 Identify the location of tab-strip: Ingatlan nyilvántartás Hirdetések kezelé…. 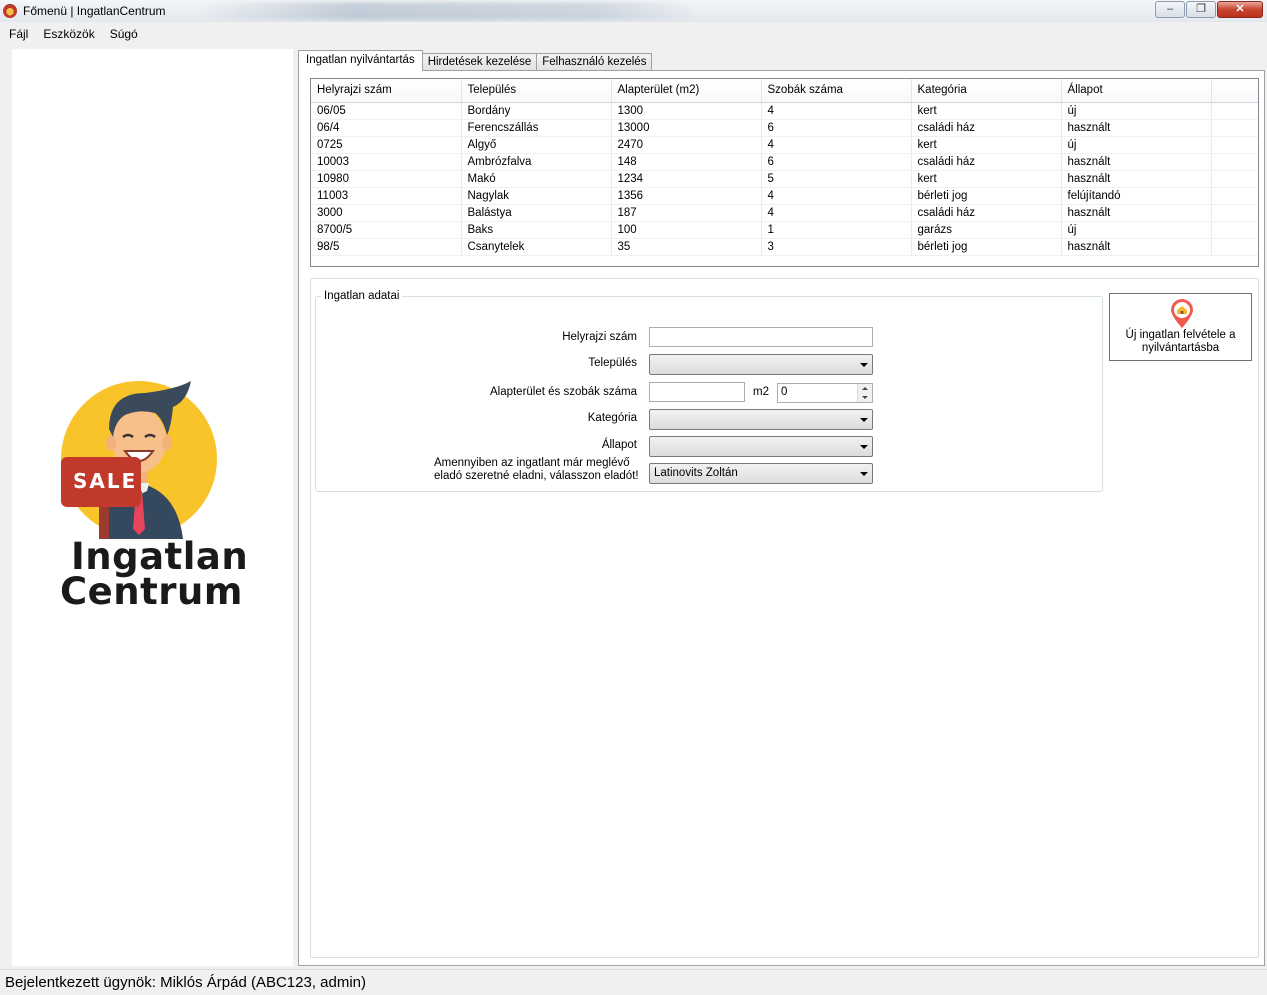
(475, 60).